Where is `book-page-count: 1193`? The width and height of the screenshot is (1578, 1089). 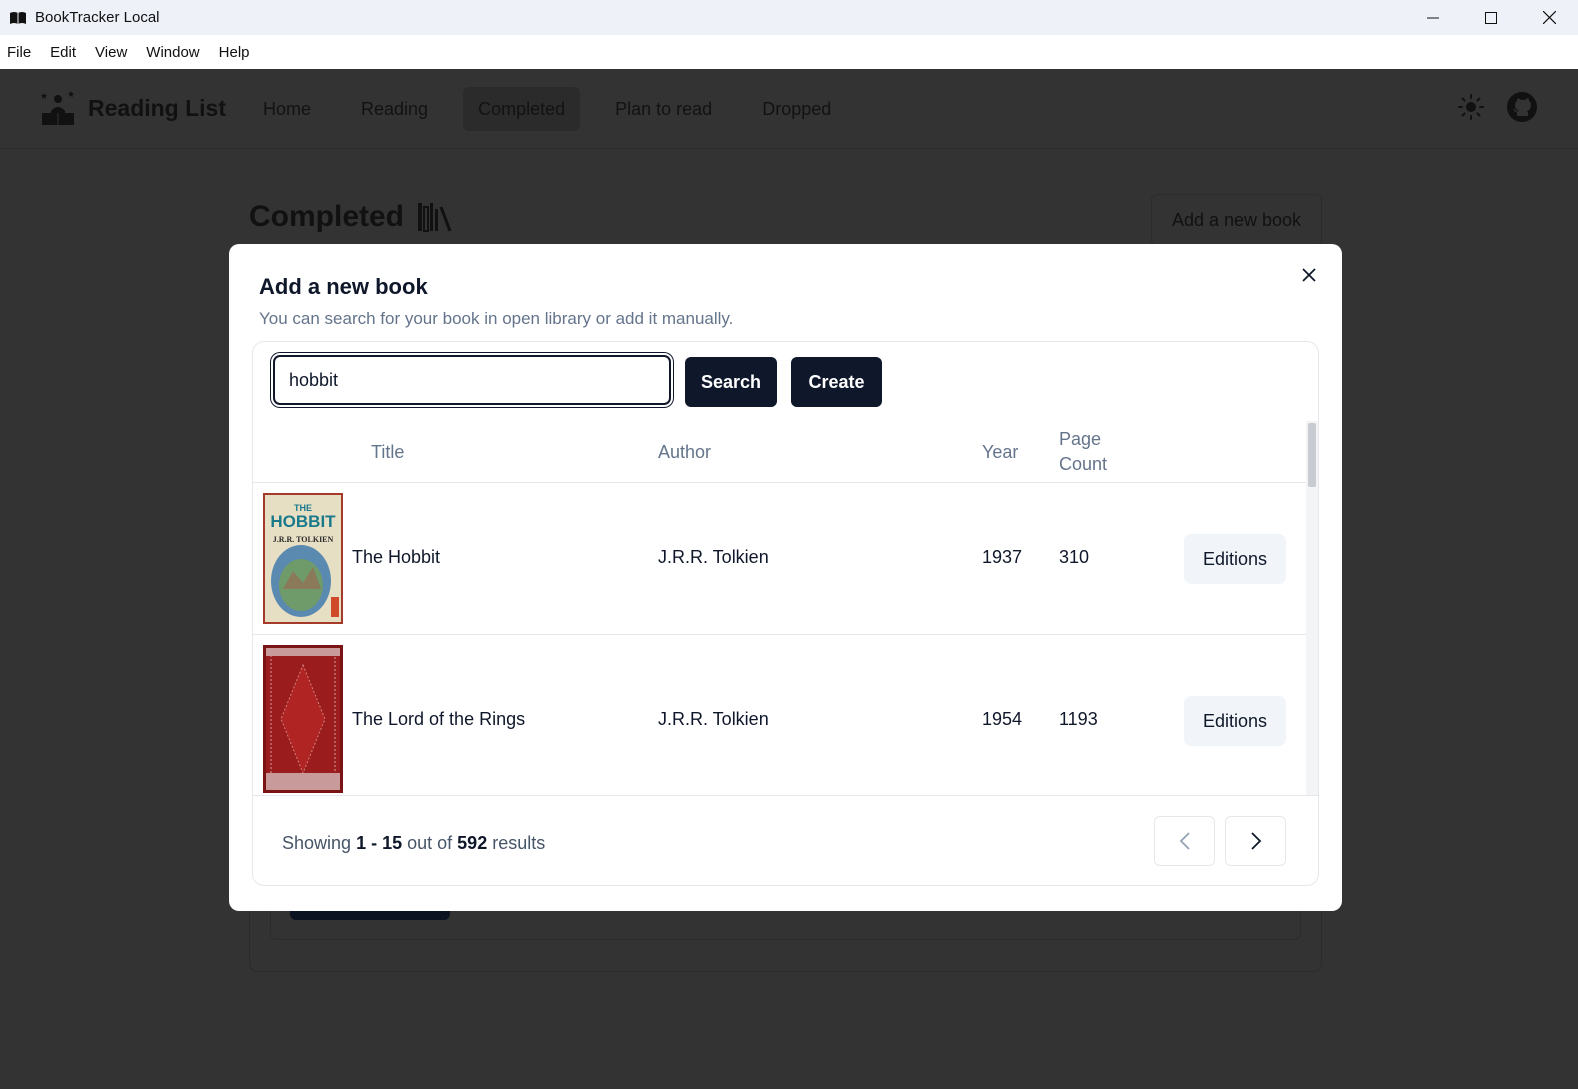
book-page-count: 1193 is located at coordinates (1078, 719).